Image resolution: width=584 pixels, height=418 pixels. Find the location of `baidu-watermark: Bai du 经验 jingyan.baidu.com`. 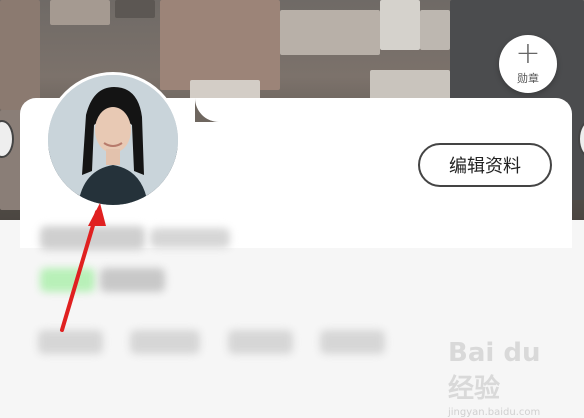

baidu-watermark: Bai du 经验 jingyan.baidu.com is located at coordinates (508, 378).